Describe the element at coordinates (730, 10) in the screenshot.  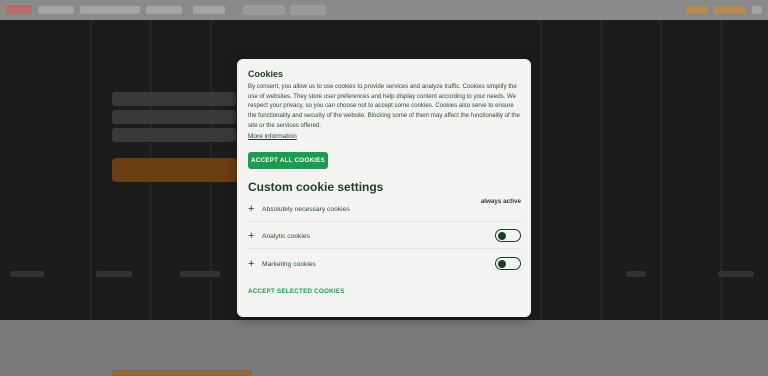
I see `contact-link` at that location.